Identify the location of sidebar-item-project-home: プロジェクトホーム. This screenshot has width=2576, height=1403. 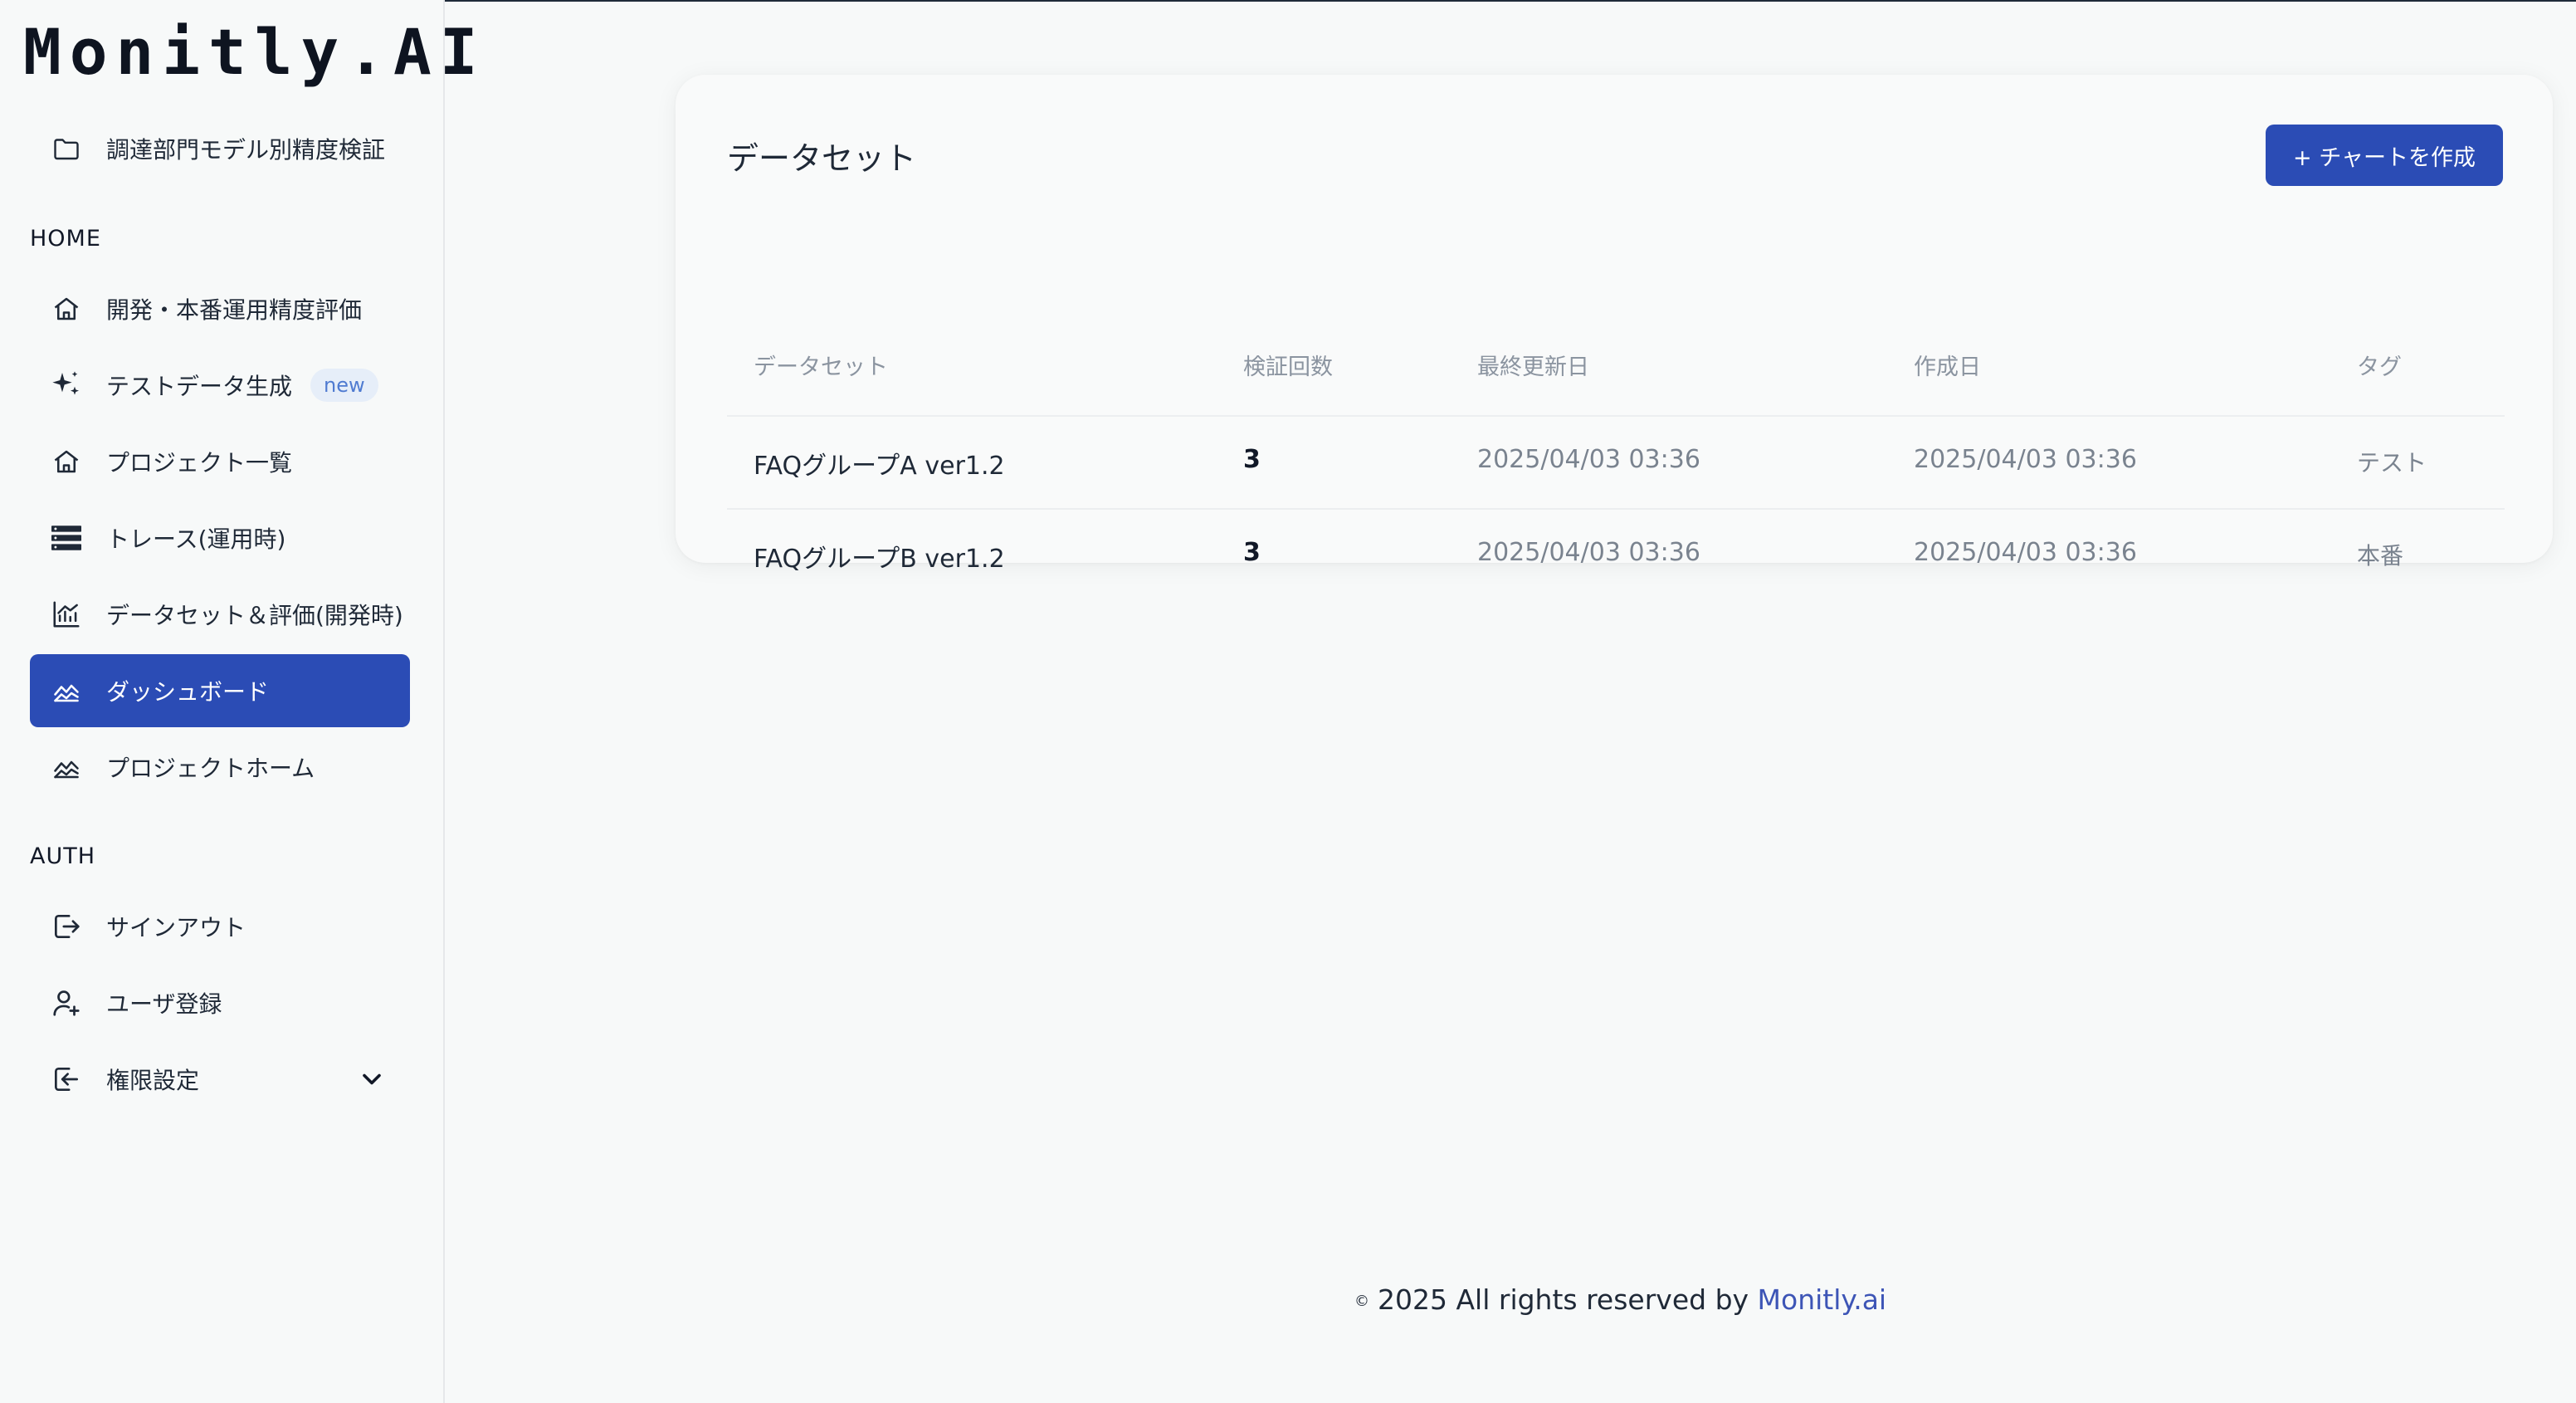
(220, 767).